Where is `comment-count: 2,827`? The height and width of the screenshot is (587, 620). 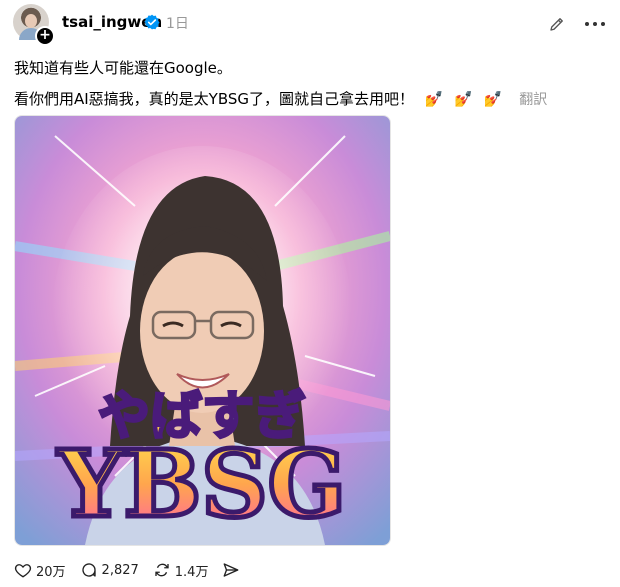
comment-count: 2,827 is located at coordinates (120, 570).